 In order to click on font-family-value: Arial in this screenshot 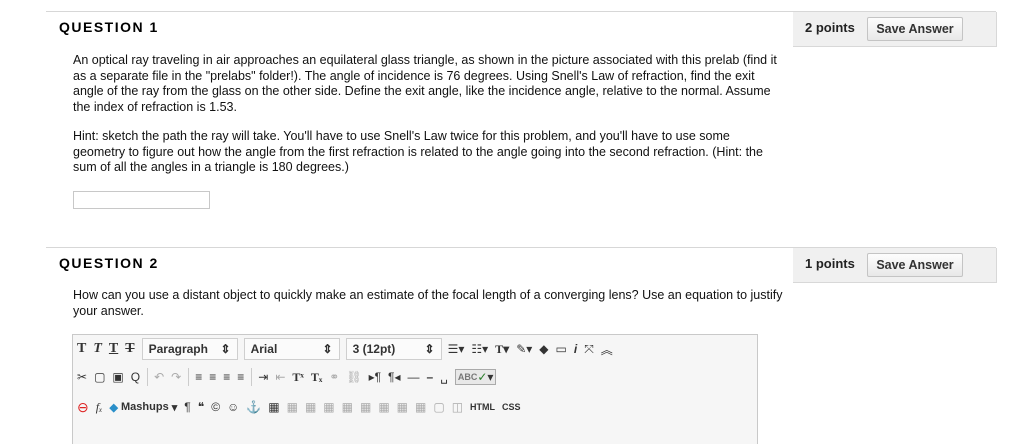, I will do `click(264, 349)`.